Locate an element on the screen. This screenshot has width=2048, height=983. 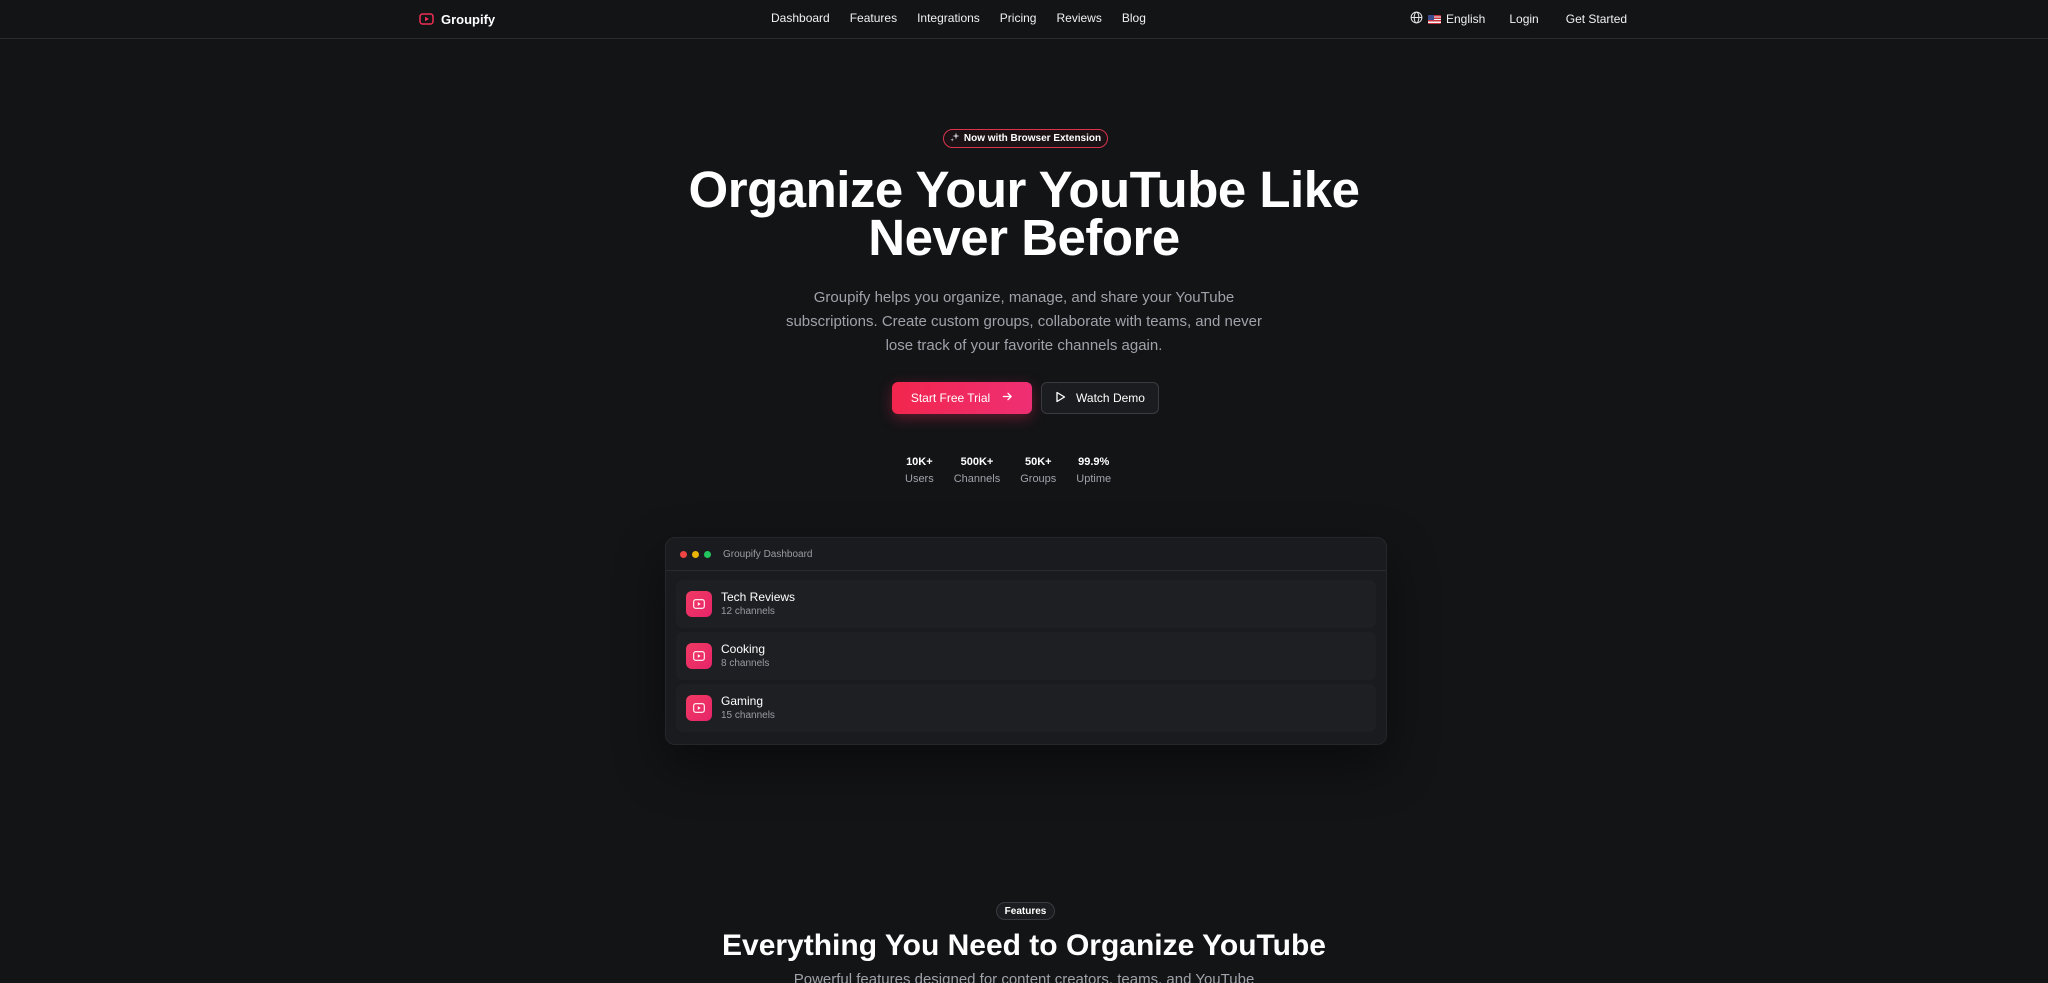
announcement-badge: Now with Browser Extension is located at coordinates (1025, 138).